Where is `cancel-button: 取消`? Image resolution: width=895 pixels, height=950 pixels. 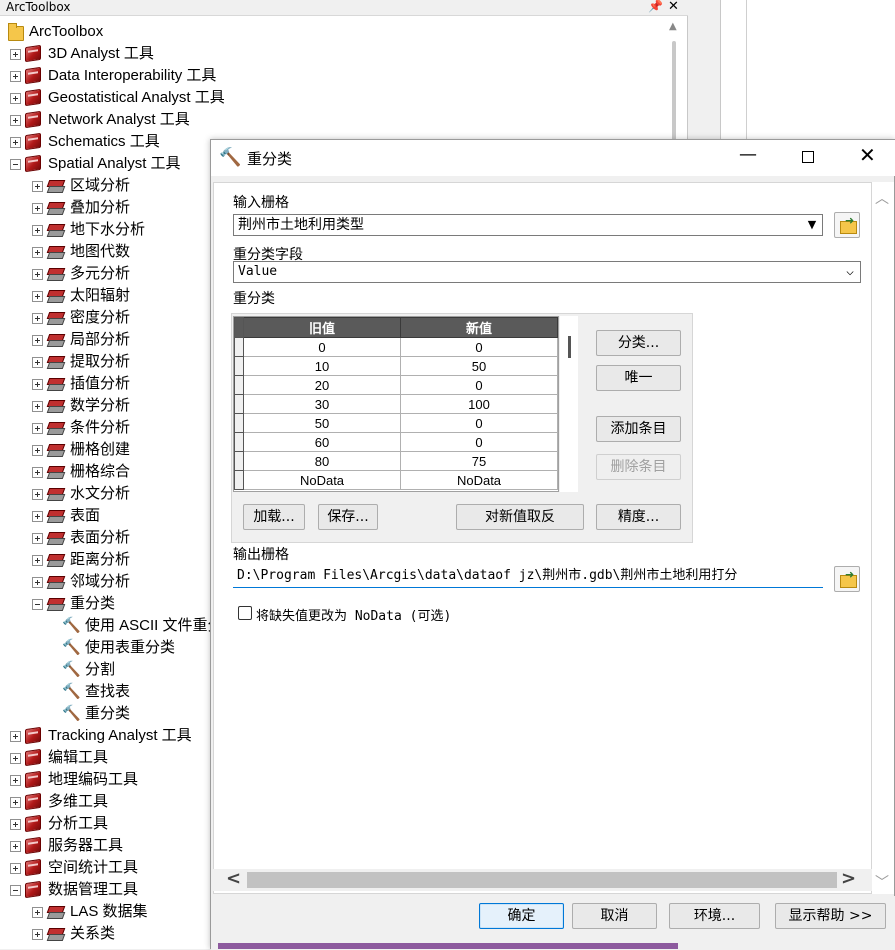 cancel-button: 取消 is located at coordinates (614, 916).